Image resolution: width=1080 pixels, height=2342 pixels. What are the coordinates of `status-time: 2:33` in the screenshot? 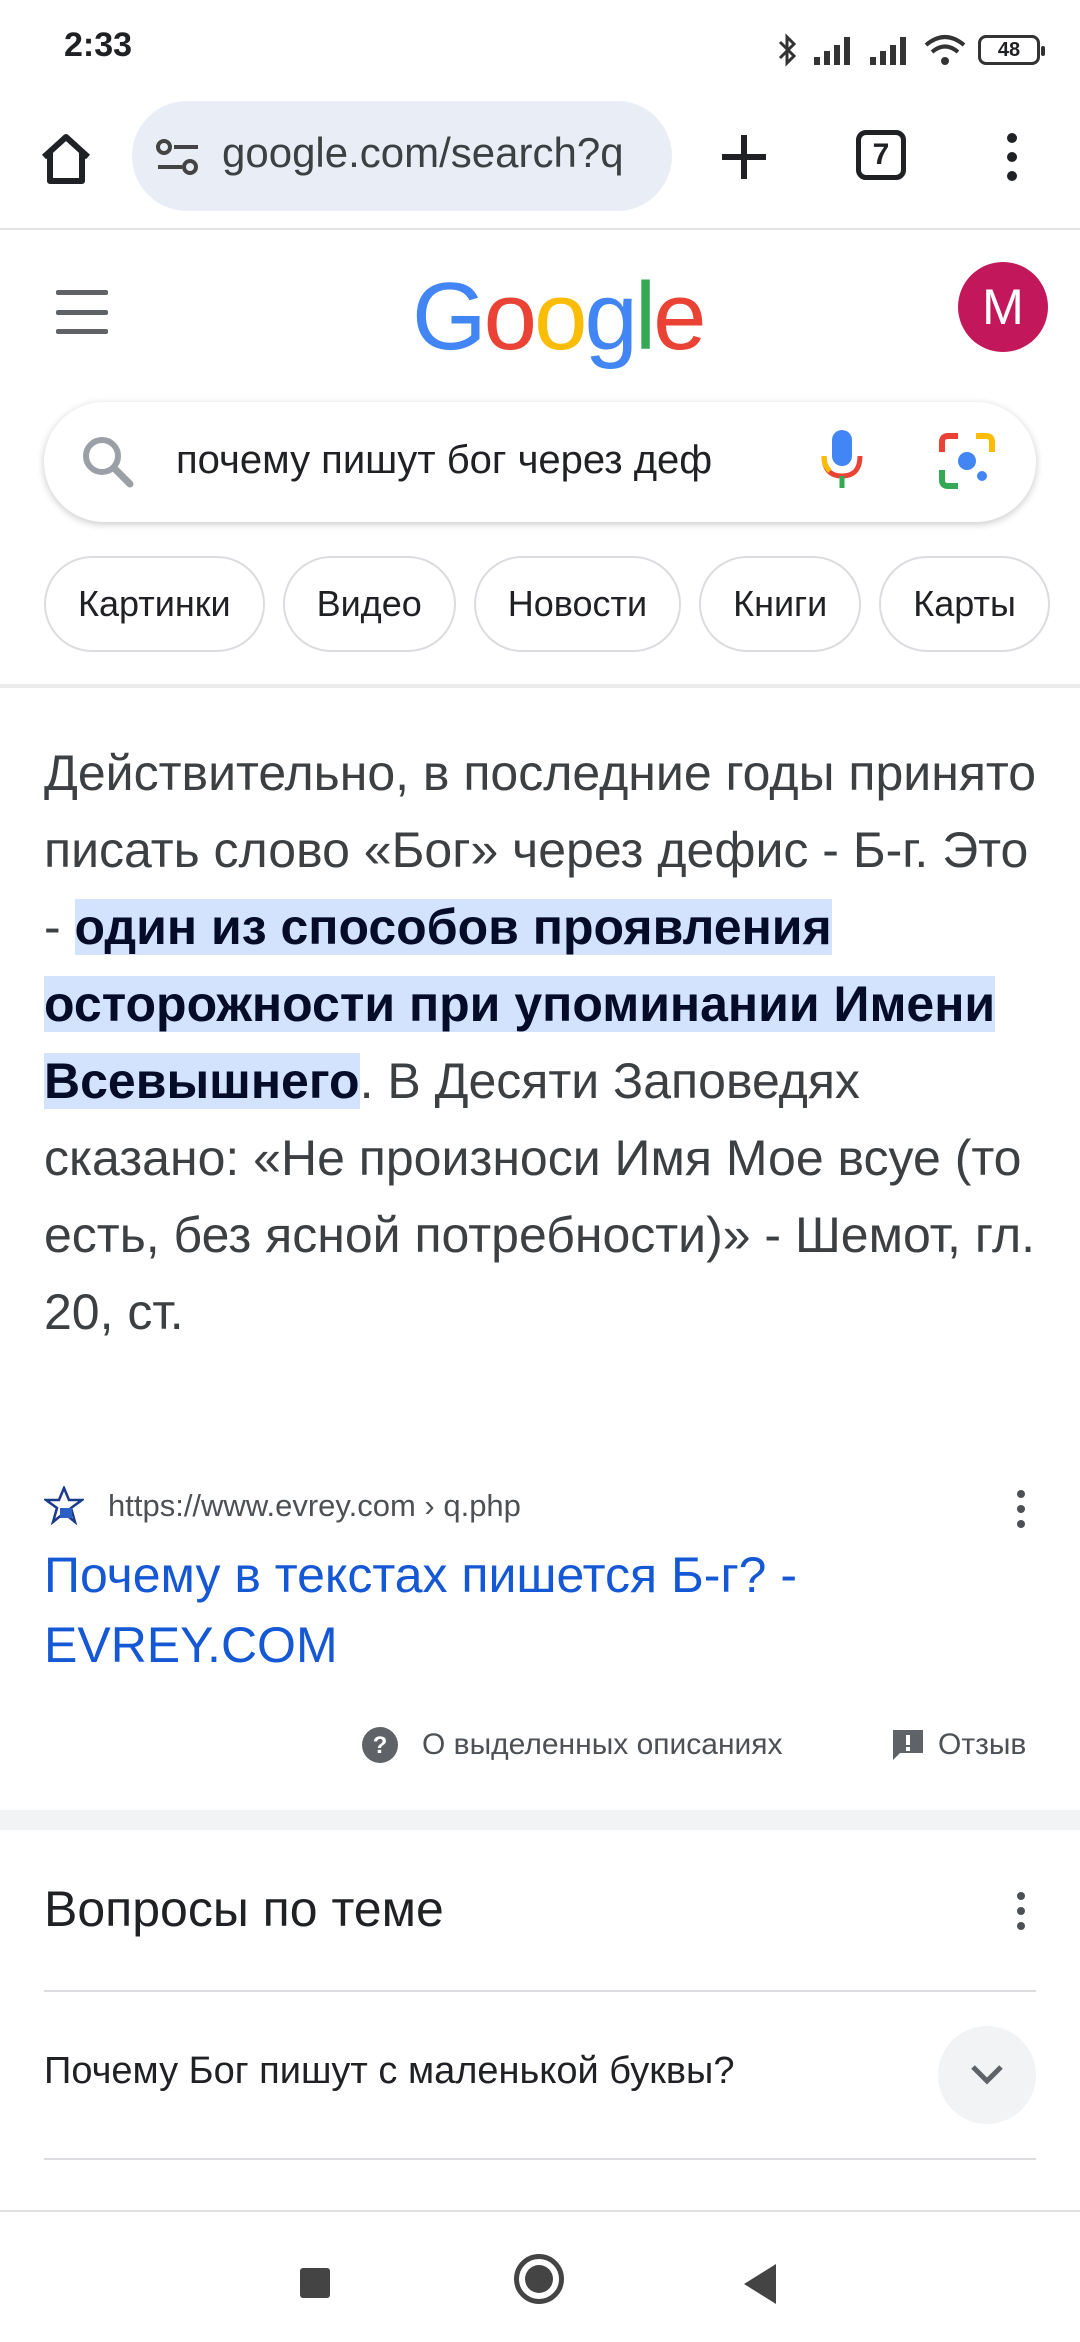 It's located at (98, 45).